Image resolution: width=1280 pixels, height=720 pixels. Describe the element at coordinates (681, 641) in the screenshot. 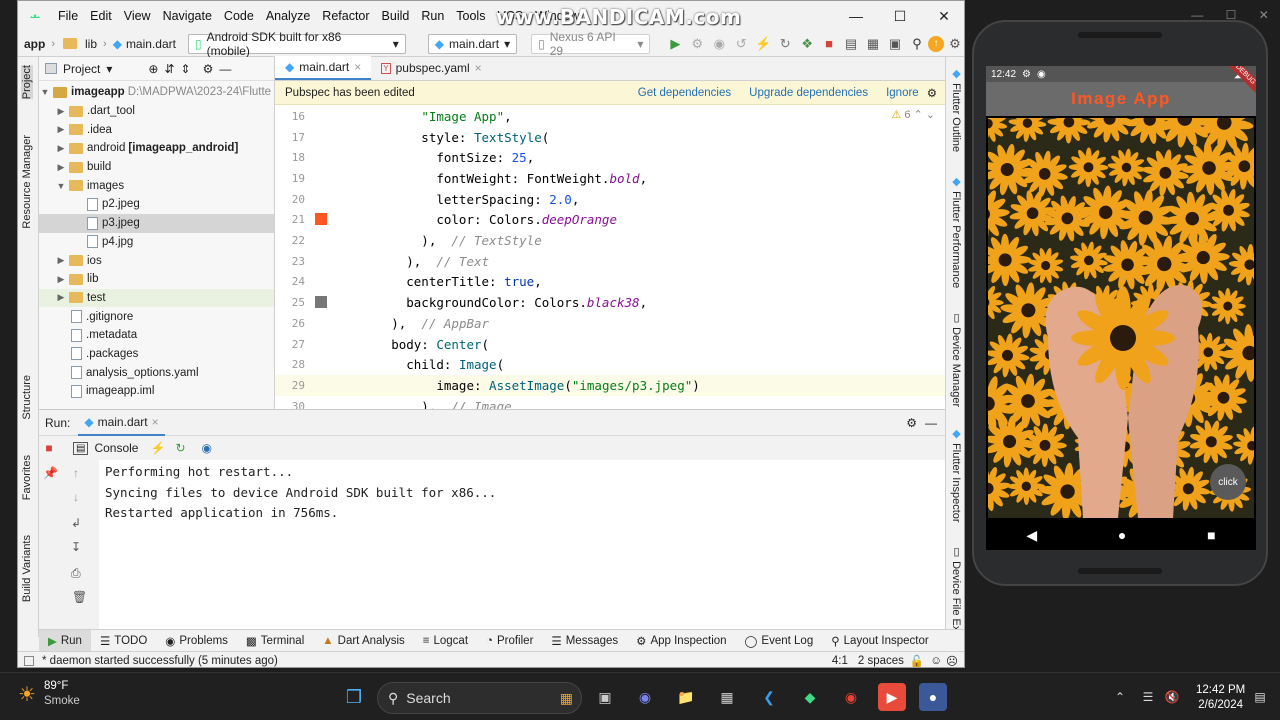

I see `tool-app-inspection: ⚙ App Inspection` at that location.